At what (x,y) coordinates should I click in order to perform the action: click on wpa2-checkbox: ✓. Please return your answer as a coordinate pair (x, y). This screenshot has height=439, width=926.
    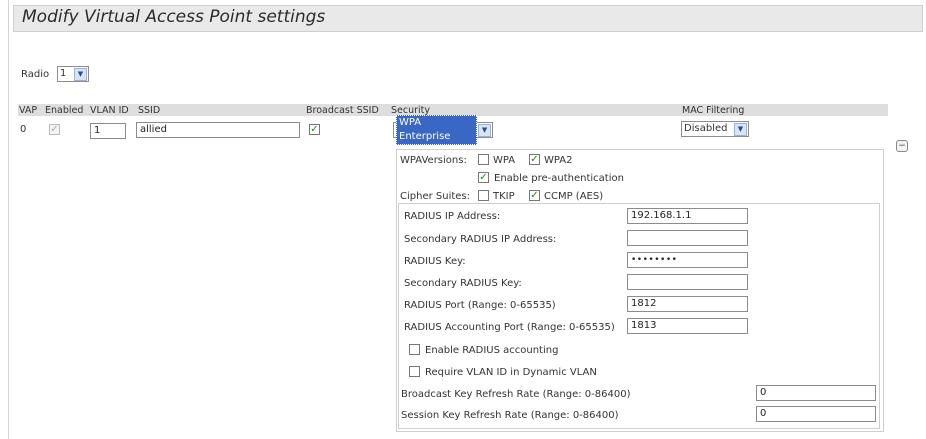
    Looking at the image, I should click on (534, 159).